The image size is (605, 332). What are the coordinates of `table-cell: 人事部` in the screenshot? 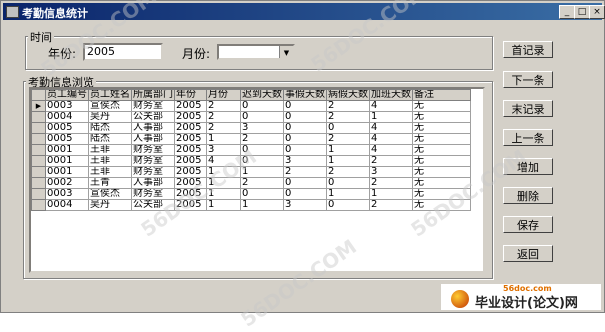 It's located at (153, 183).